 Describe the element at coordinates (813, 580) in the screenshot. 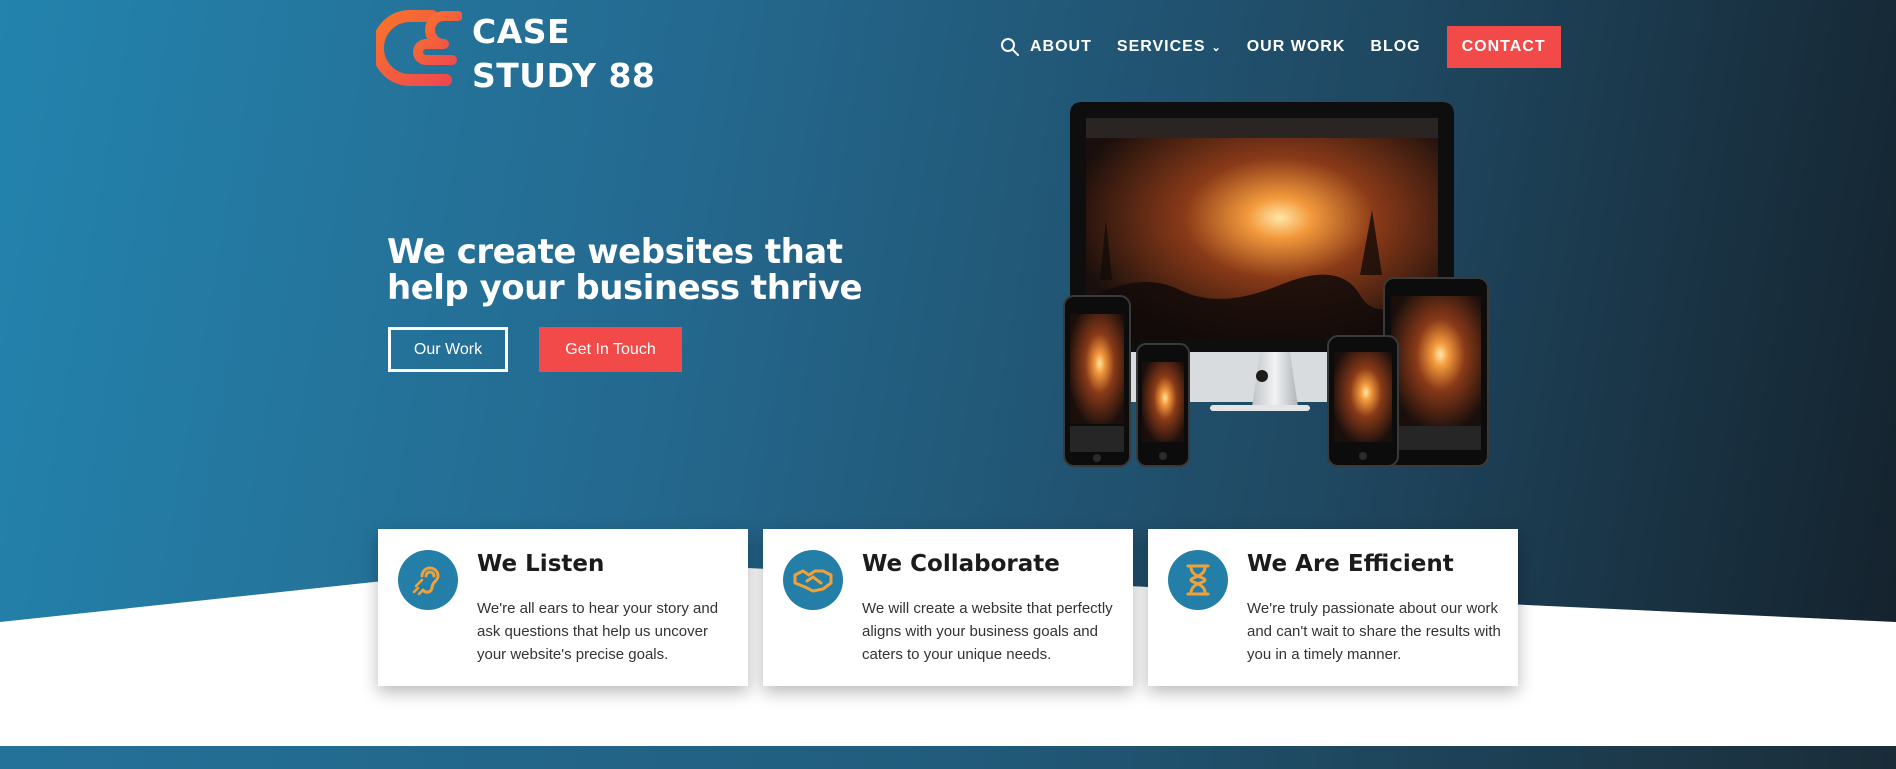

I see `handshake-icon` at that location.